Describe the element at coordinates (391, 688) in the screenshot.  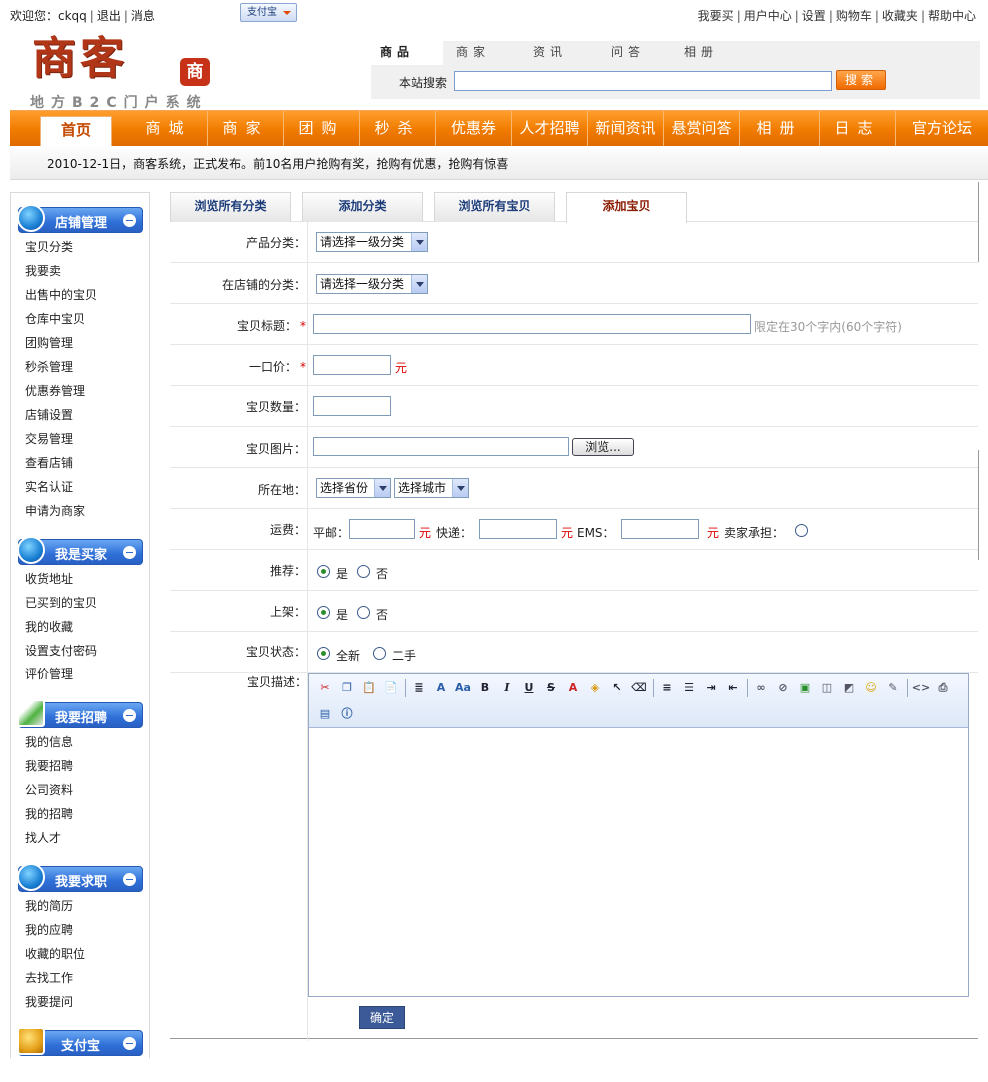
I see `paste-text-icon: 📄` at that location.